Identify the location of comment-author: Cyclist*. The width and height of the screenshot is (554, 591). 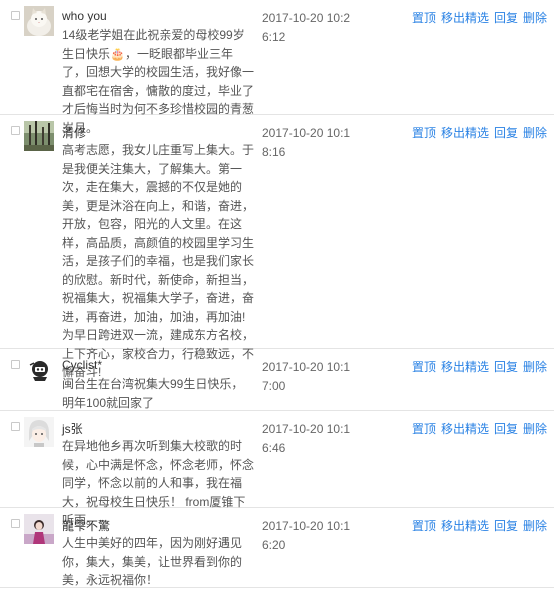
(82, 365).